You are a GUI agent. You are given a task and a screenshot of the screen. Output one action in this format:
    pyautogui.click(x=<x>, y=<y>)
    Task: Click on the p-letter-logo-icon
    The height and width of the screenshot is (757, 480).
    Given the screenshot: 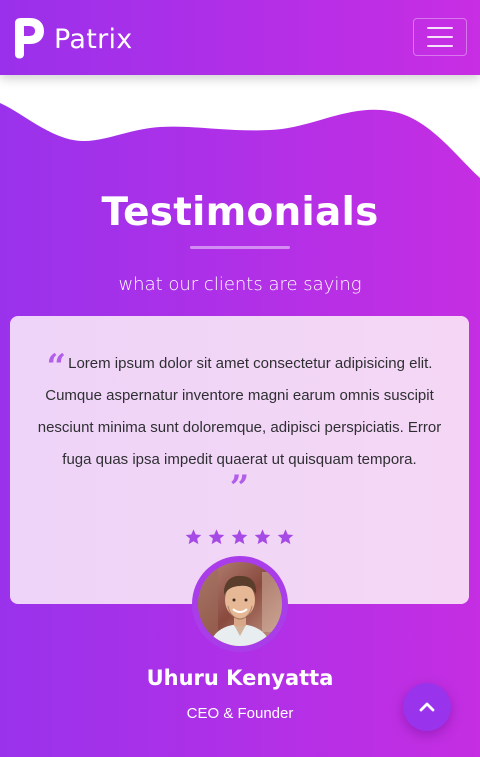 What is the action you would take?
    pyautogui.click(x=29, y=38)
    